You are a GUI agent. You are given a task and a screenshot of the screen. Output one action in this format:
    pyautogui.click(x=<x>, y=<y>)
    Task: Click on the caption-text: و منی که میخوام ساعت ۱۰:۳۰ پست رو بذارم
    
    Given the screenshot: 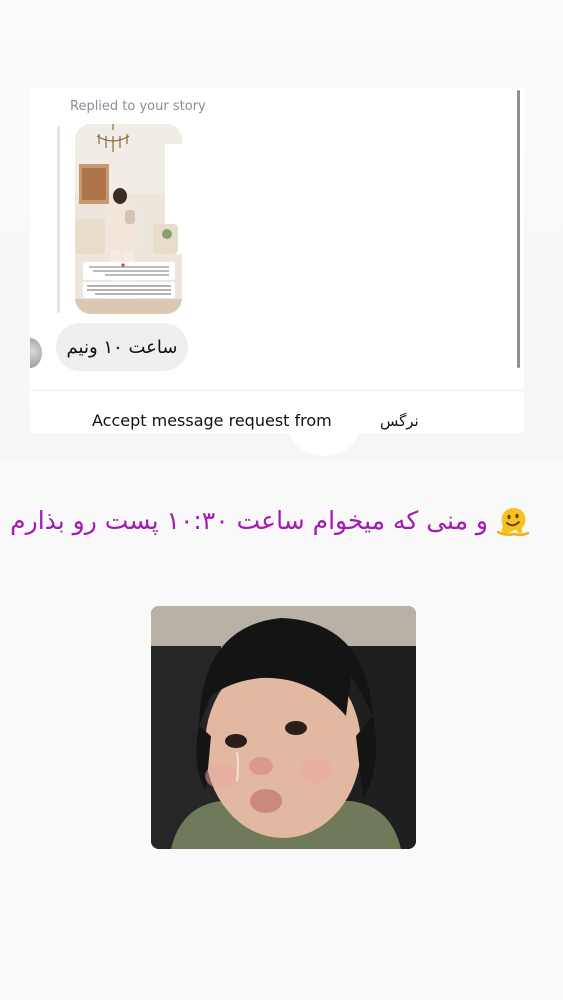 What is the action you would take?
    pyautogui.click(x=249, y=520)
    